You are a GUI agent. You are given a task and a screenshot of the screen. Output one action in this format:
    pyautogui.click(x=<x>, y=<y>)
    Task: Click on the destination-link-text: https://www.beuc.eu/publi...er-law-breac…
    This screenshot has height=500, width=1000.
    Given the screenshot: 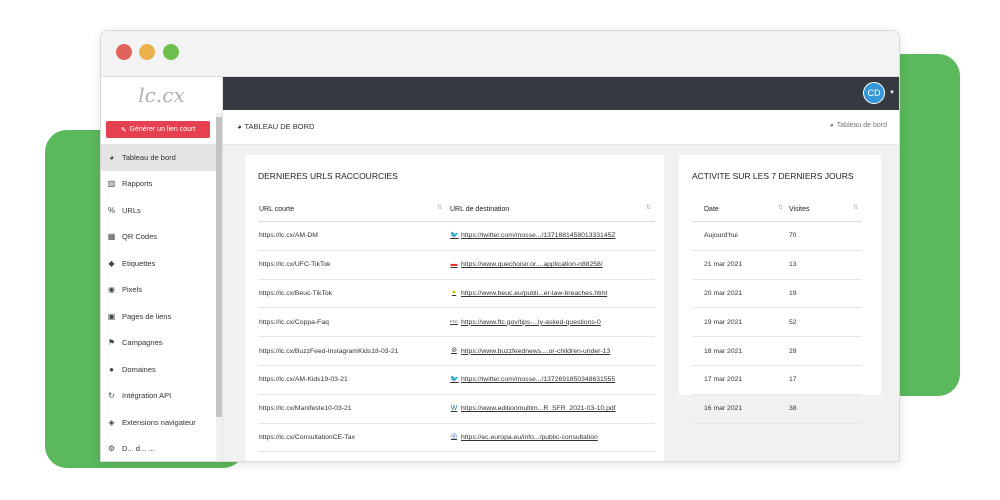 What is the action you would take?
    pyautogui.click(x=534, y=293)
    